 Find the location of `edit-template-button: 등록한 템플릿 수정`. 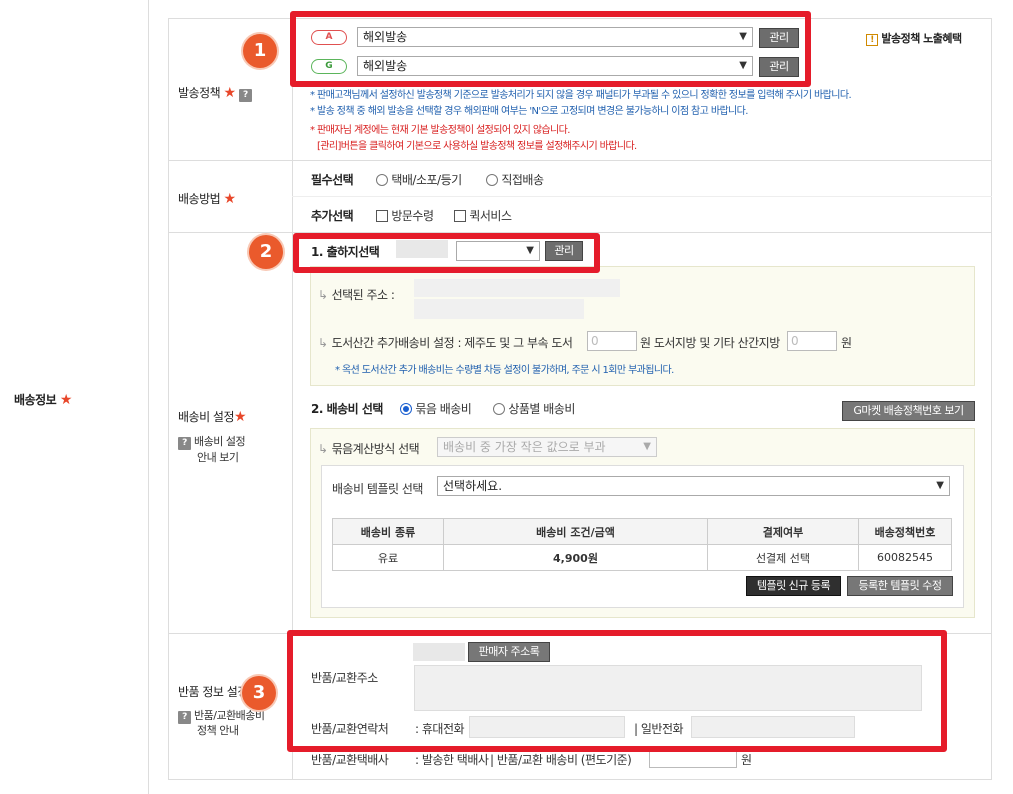

edit-template-button: 등록한 템플릿 수정 is located at coordinates (900, 586).